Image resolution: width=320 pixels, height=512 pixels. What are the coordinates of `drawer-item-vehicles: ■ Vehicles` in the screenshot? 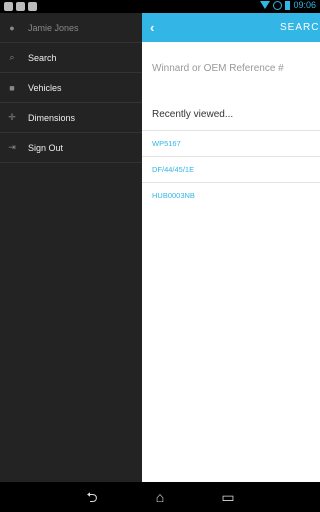 It's located at (71, 88).